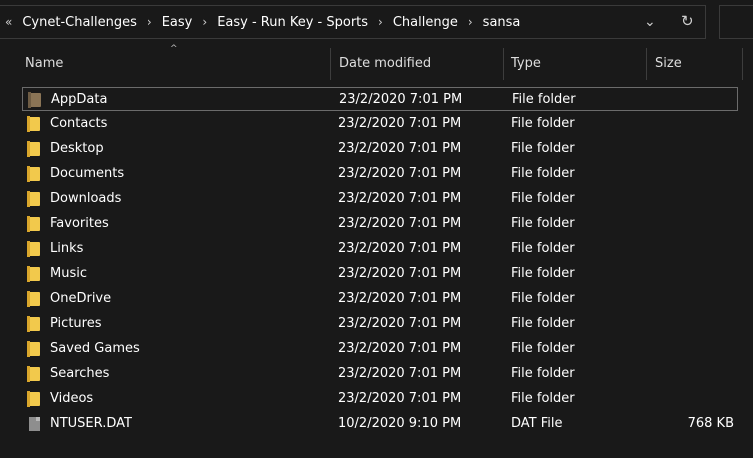  What do you see at coordinates (668, 62) in the screenshot?
I see `column-size: Size` at bounding box center [668, 62].